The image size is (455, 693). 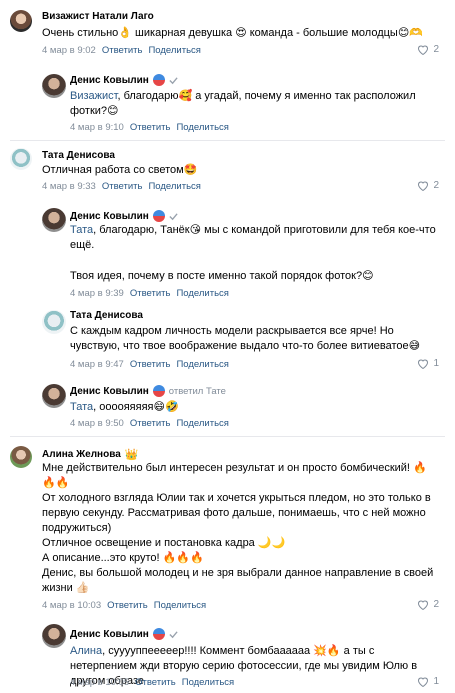 What do you see at coordinates (120, 170) in the screenshot?
I see `comment-text: Отличная работа со светом🤩` at bounding box center [120, 170].